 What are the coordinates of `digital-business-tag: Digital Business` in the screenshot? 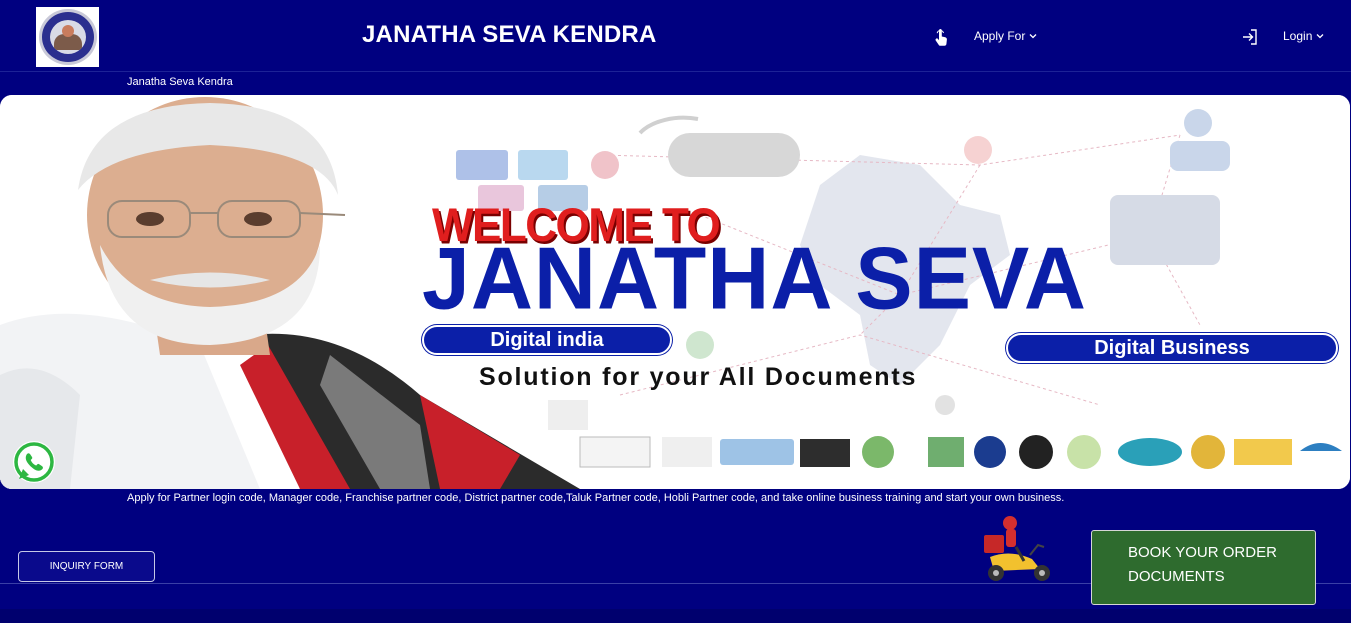 It's located at (1172, 348).